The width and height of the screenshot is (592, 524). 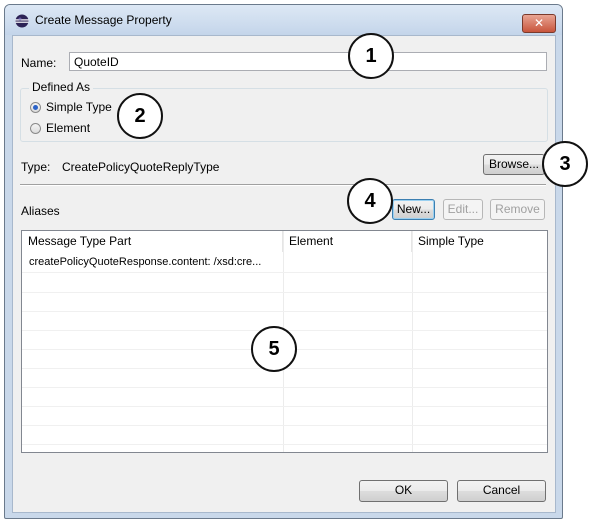 What do you see at coordinates (283, 20) in the screenshot?
I see `title-bar: Create Message Property ✕` at bounding box center [283, 20].